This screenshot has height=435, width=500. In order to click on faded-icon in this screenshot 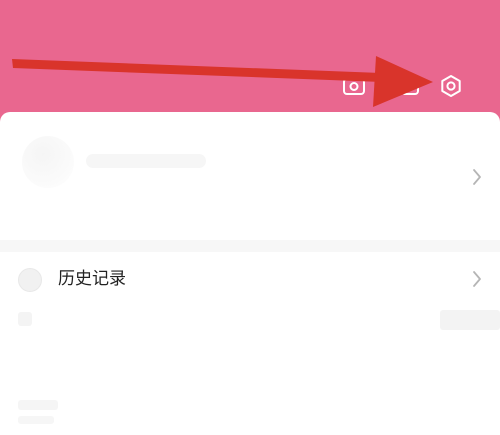, I will do `click(25, 319)`.